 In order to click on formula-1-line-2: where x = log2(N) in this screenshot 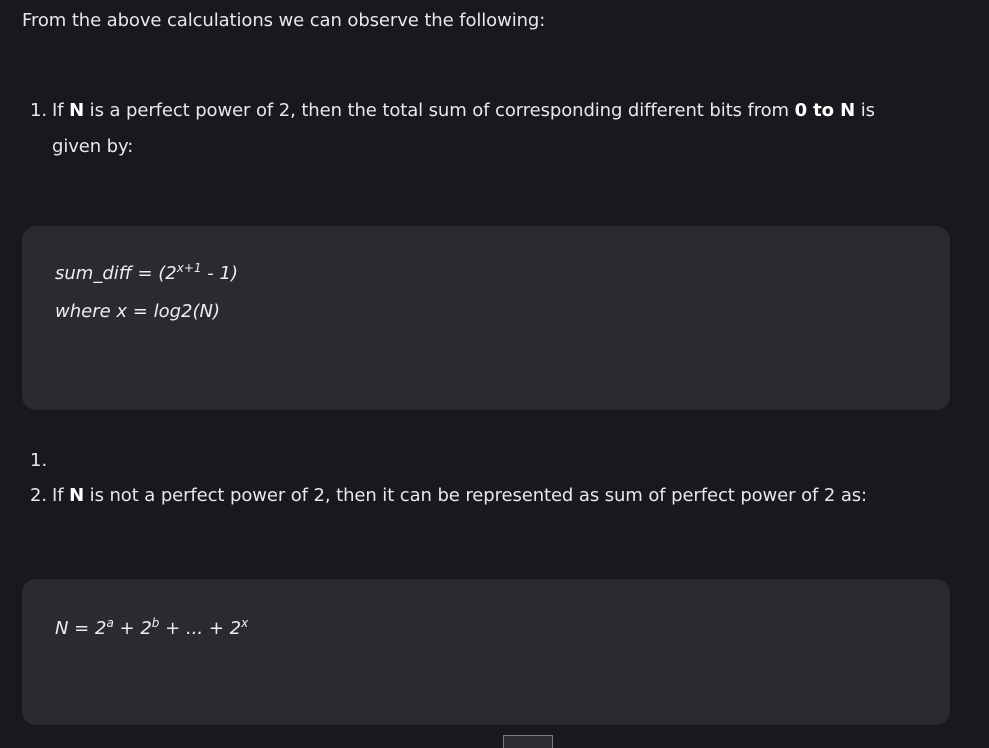, I will do `click(137, 311)`.